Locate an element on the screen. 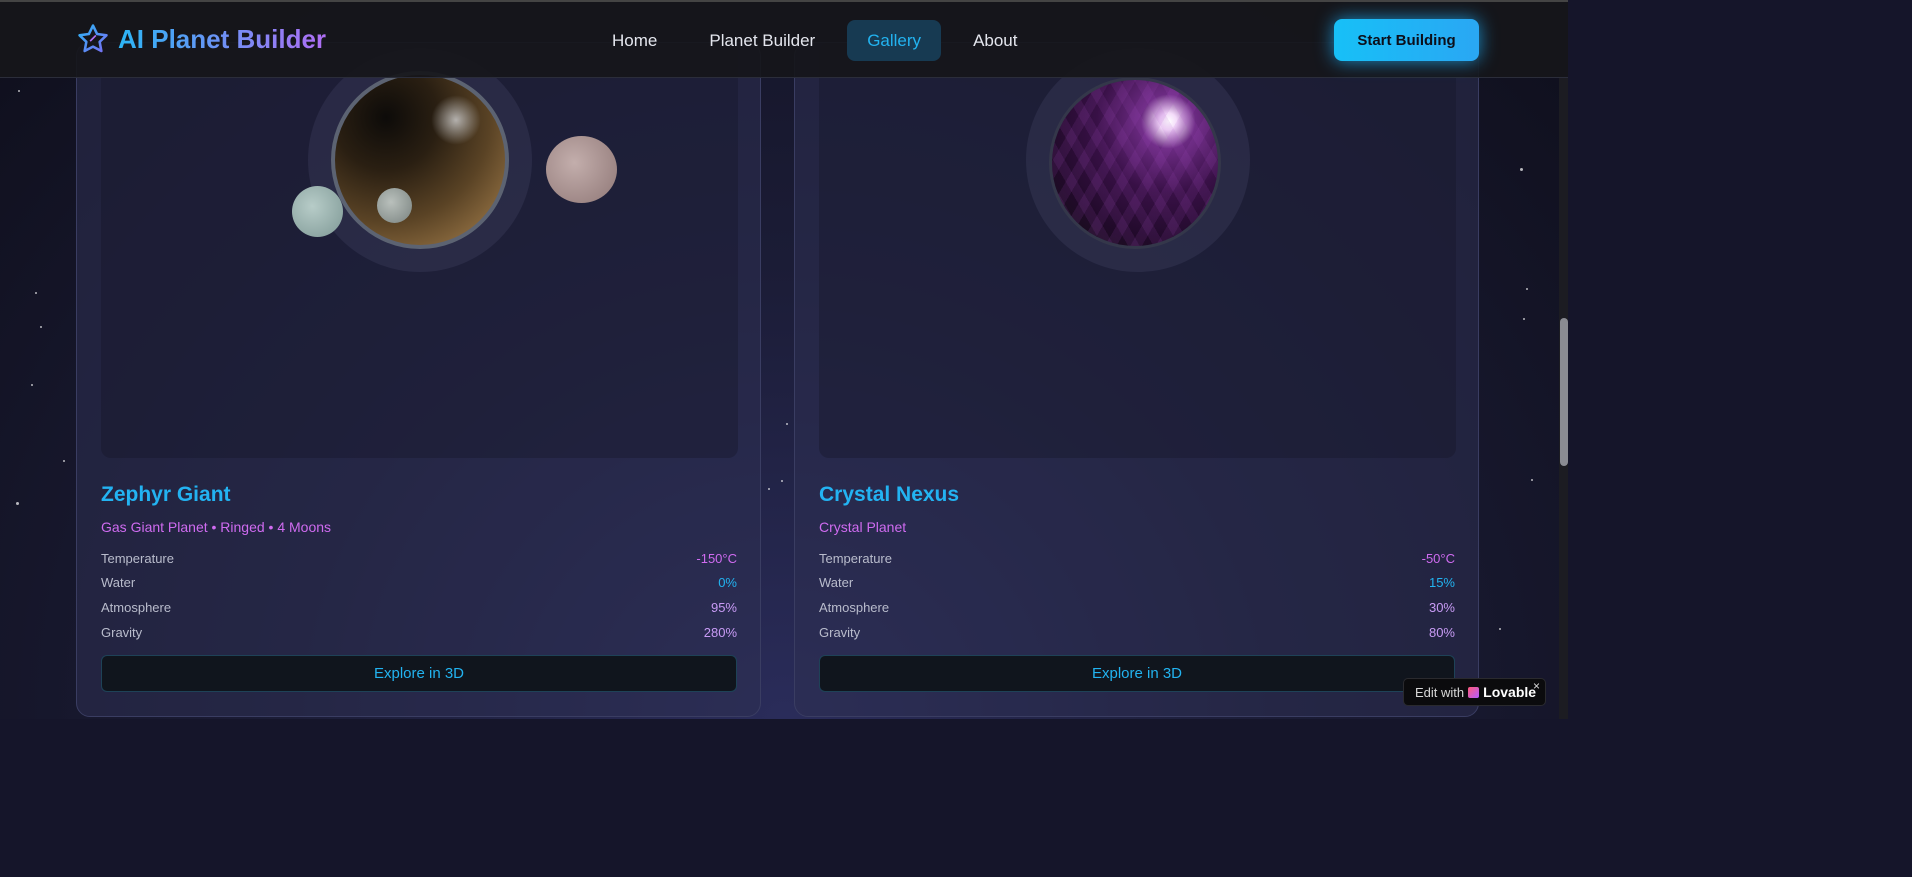 Image resolution: width=1912 pixels, height=877 pixels. nav-link-about: About is located at coordinates (995, 40).